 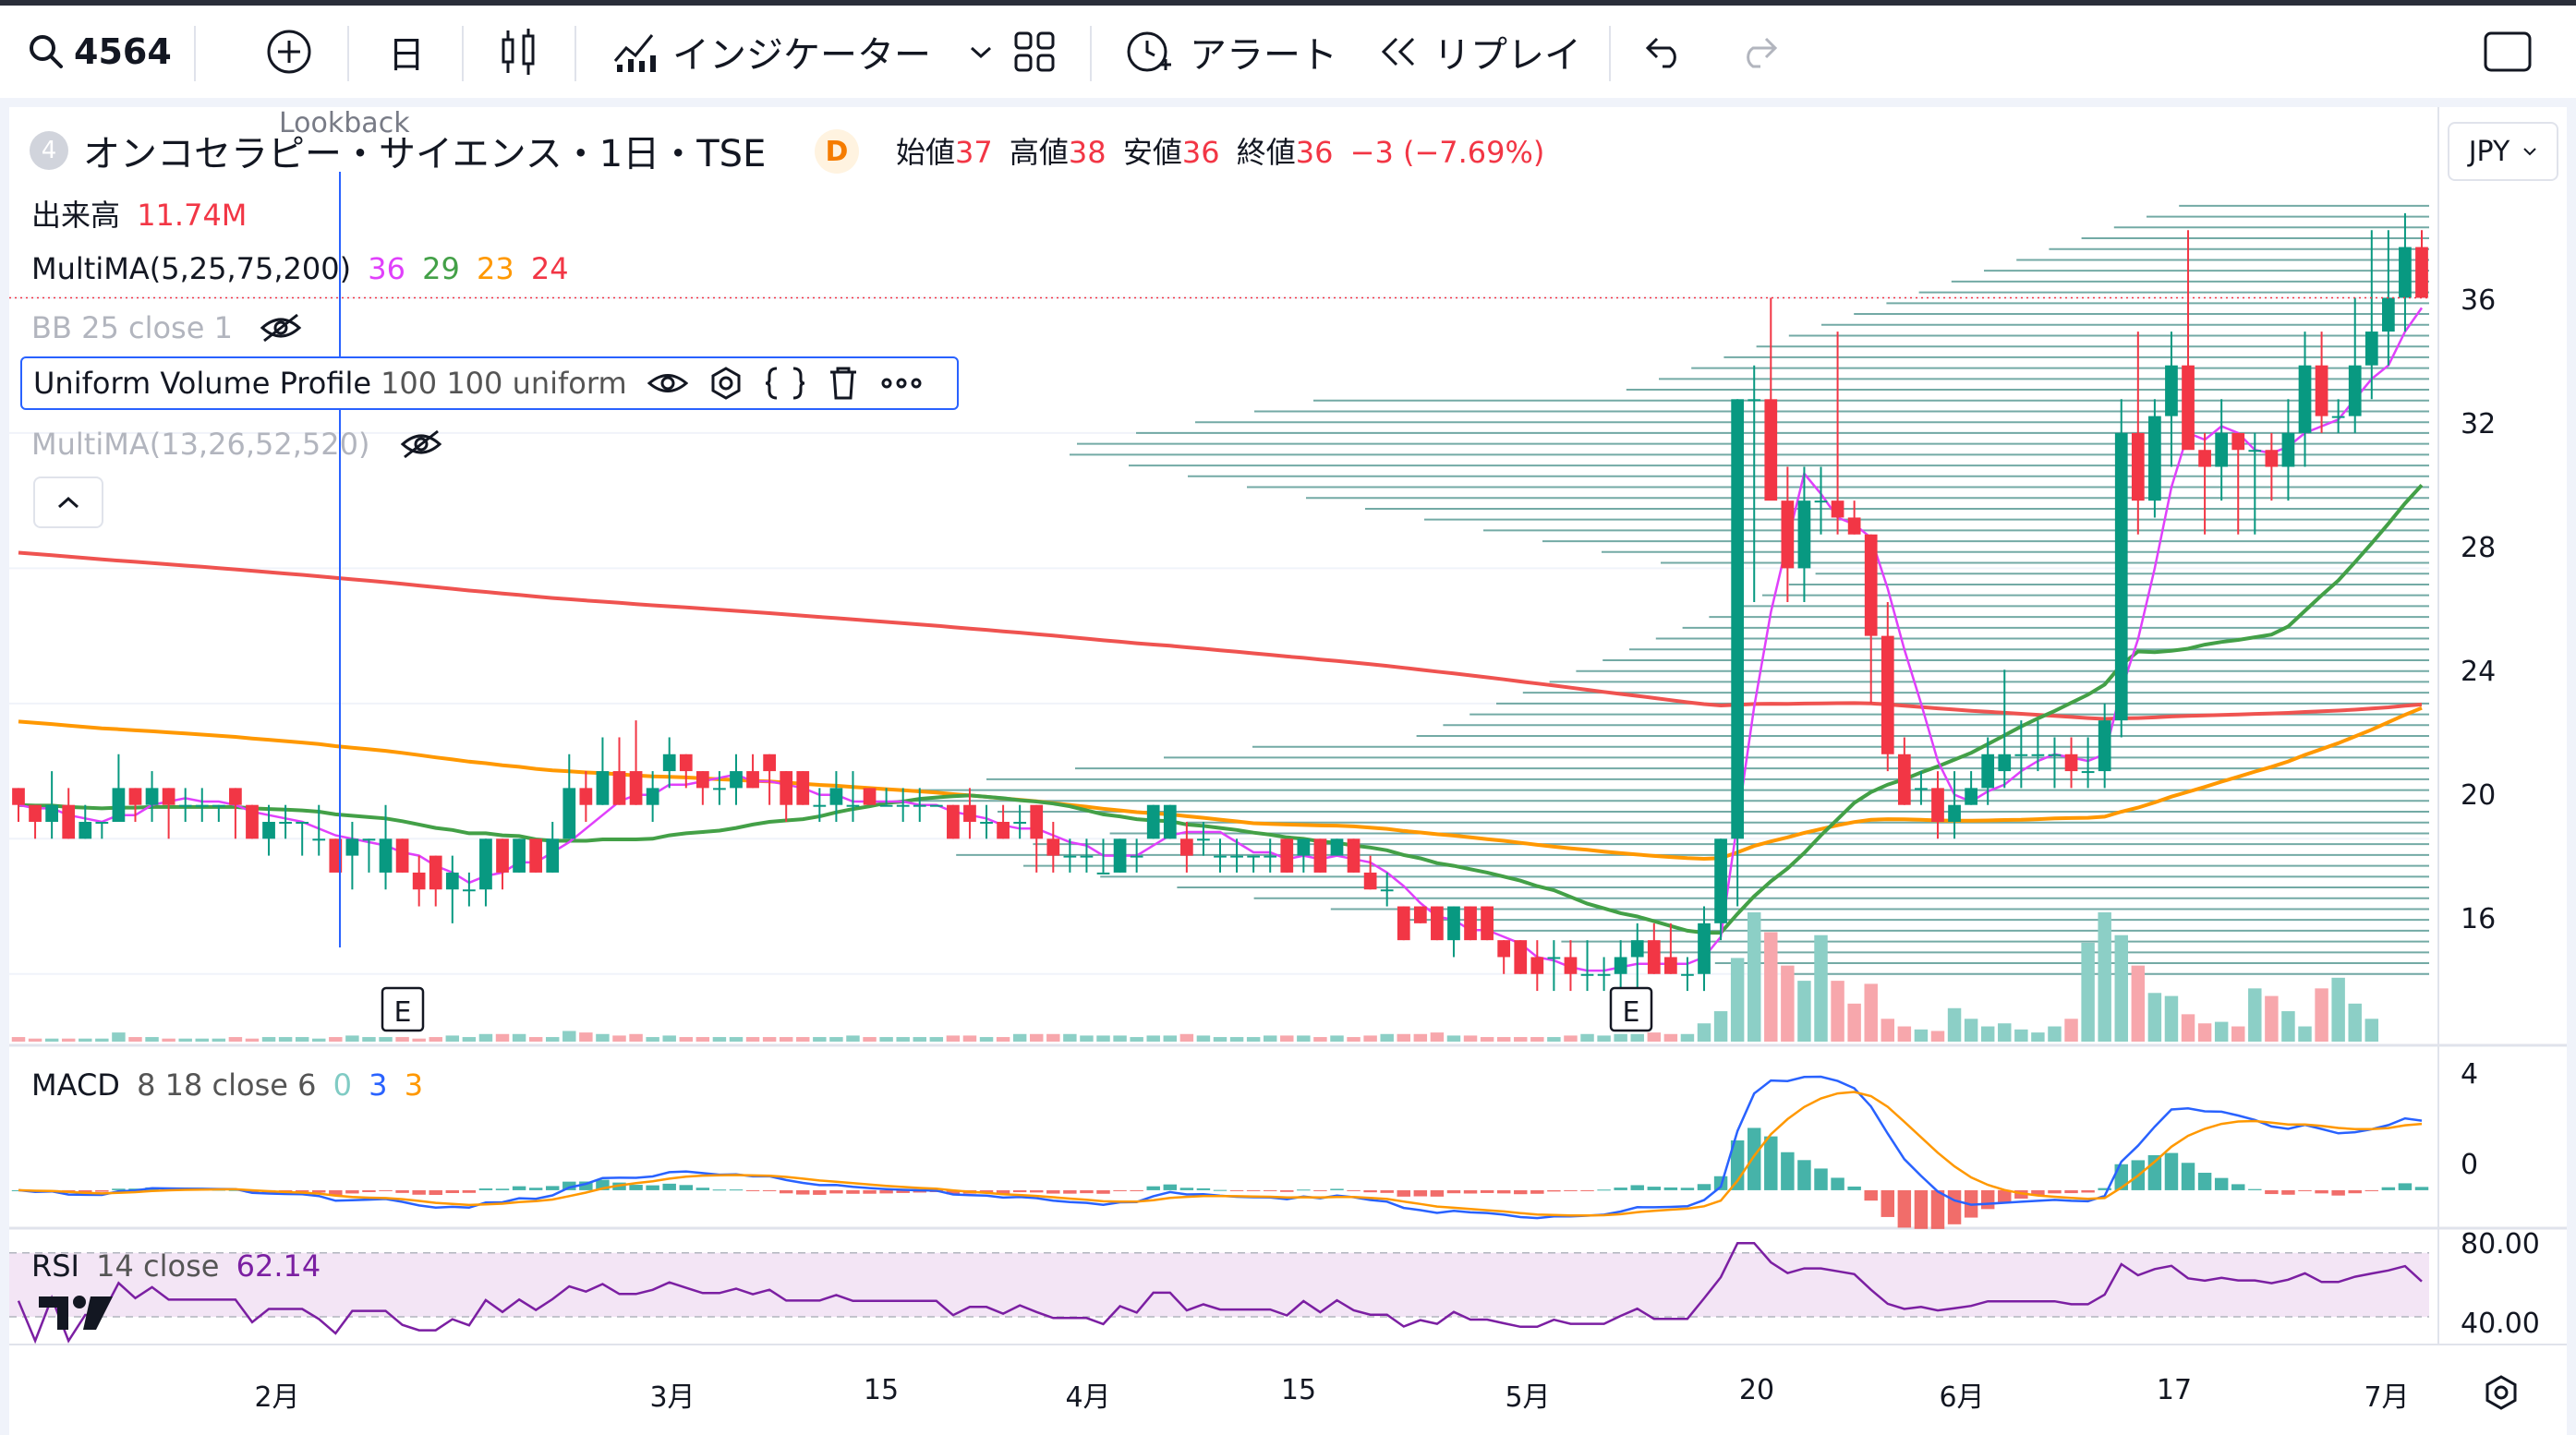 What do you see at coordinates (78, 1314) in the screenshot?
I see `tradingview-logo` at bounding box center [78, 1314].